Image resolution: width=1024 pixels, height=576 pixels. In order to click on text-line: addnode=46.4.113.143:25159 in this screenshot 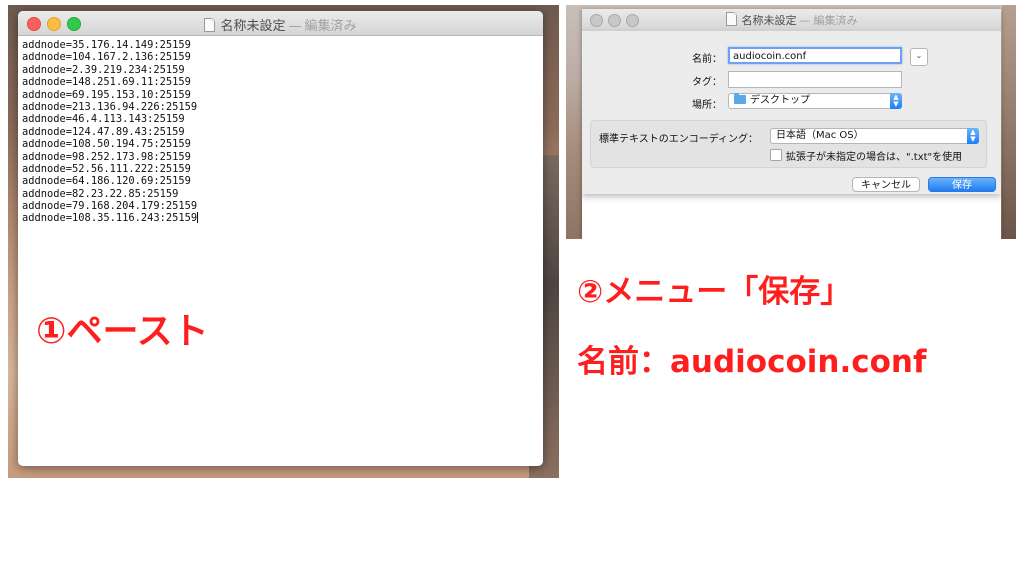, I will do `click(282, 119)`.